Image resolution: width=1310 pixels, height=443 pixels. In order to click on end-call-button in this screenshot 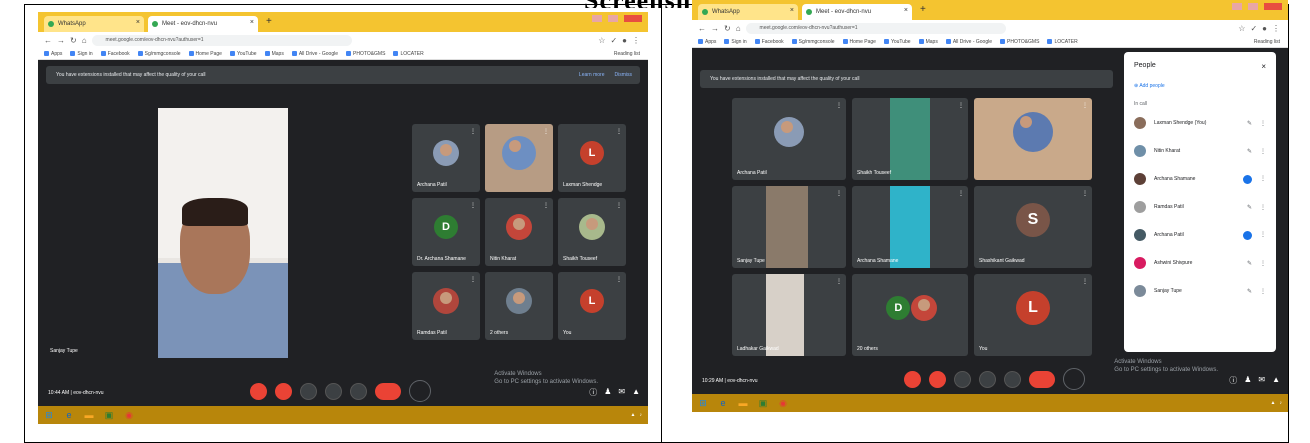, I will do `click(1042, 379)`.